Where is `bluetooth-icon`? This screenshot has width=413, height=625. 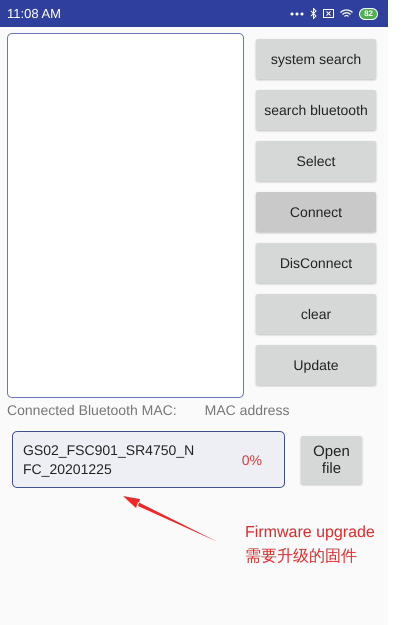 bluetooth-icon is located at coordinates (314, 13).